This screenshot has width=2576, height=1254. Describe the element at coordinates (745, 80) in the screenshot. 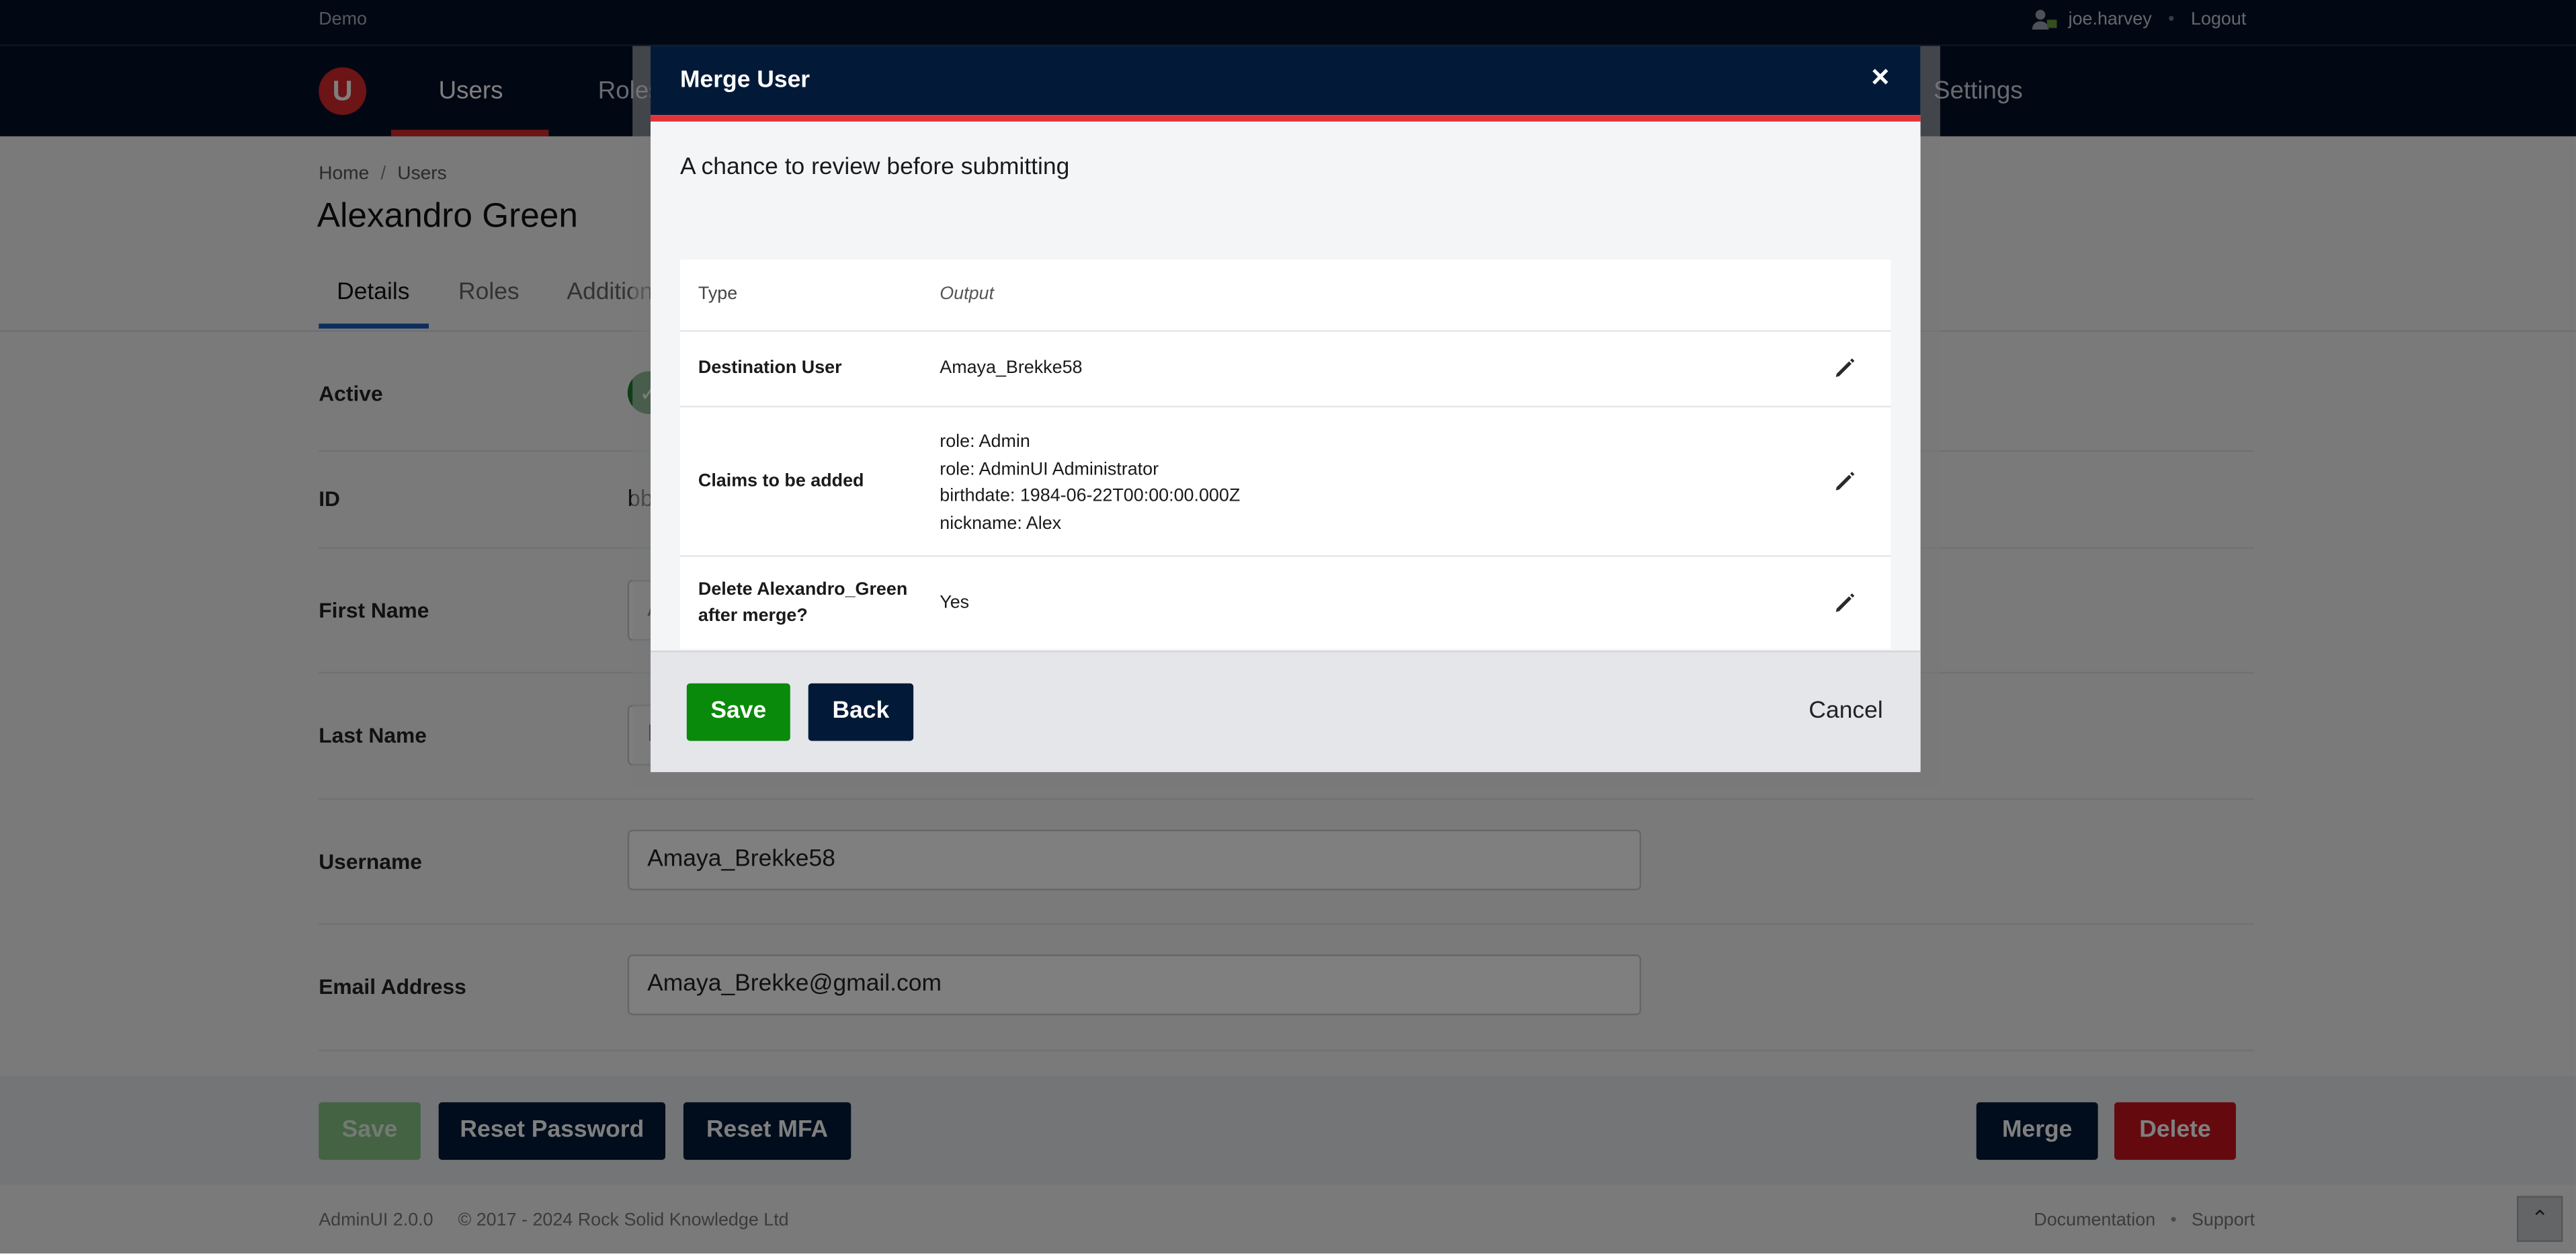

I see `modal-title: Merge User` at that location.